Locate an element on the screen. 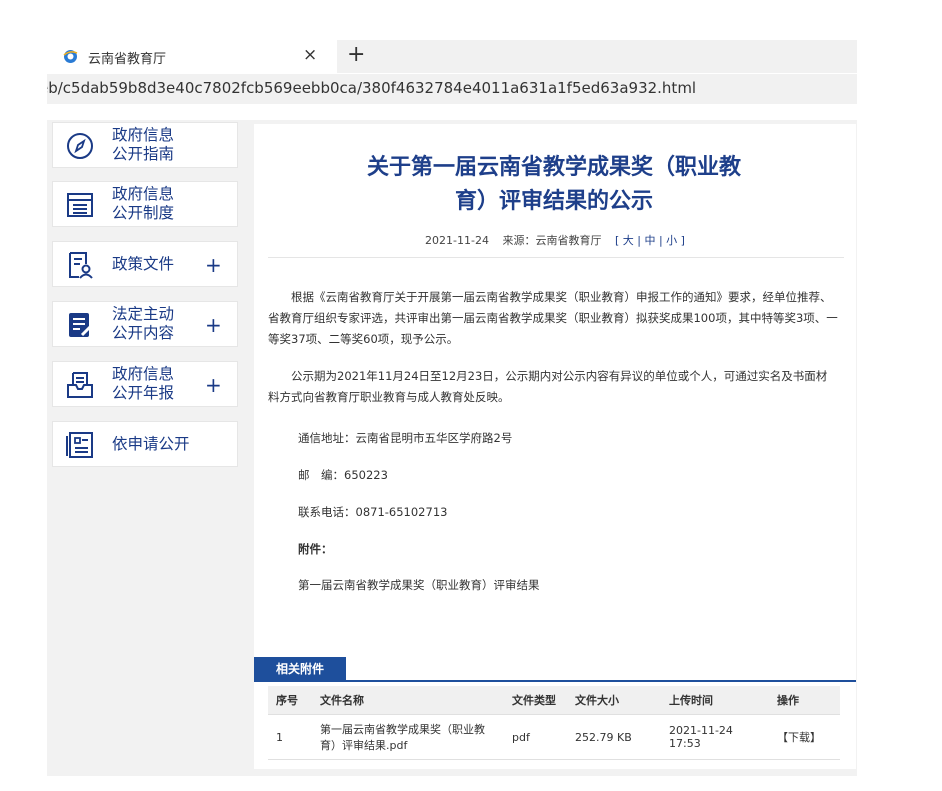 The width and height of the screenshot is (942, 791). divider is located at coordinates (556, 257).